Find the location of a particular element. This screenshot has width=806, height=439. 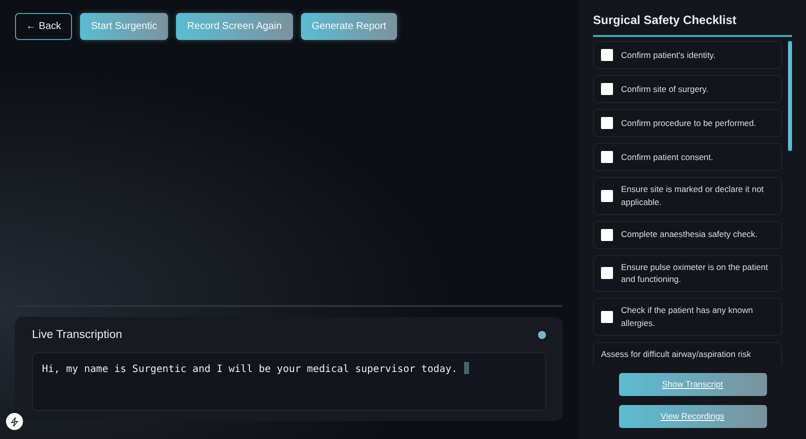

checklist-item: Check if the patient has any known allergies. is located at coordinates (687, 317).